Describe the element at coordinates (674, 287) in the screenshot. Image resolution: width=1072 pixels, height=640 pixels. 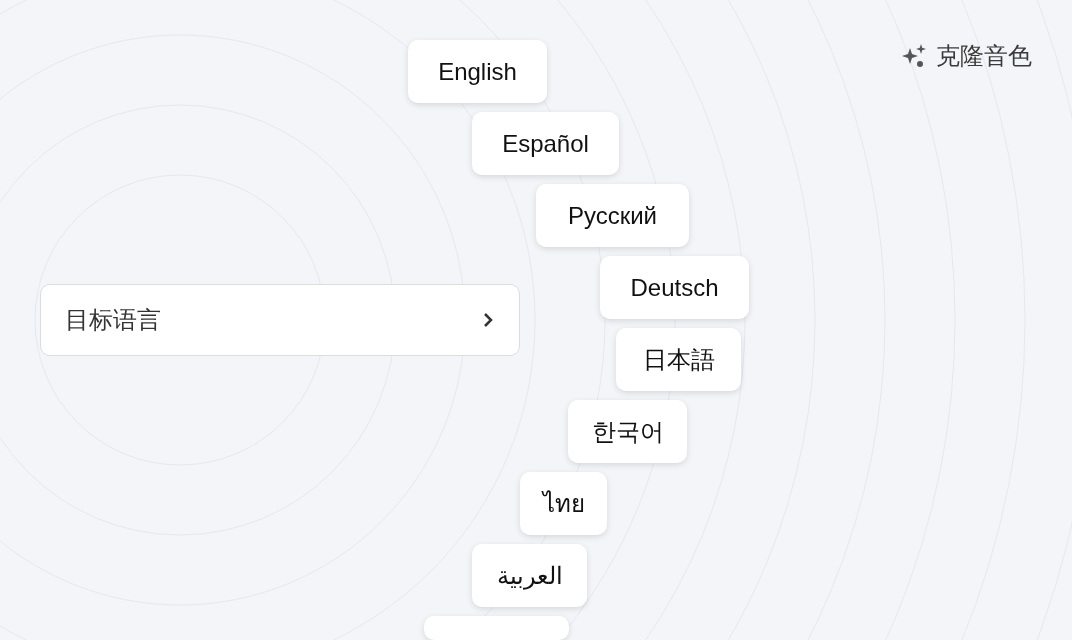
I see `language-chip: Deutsch` at that location.